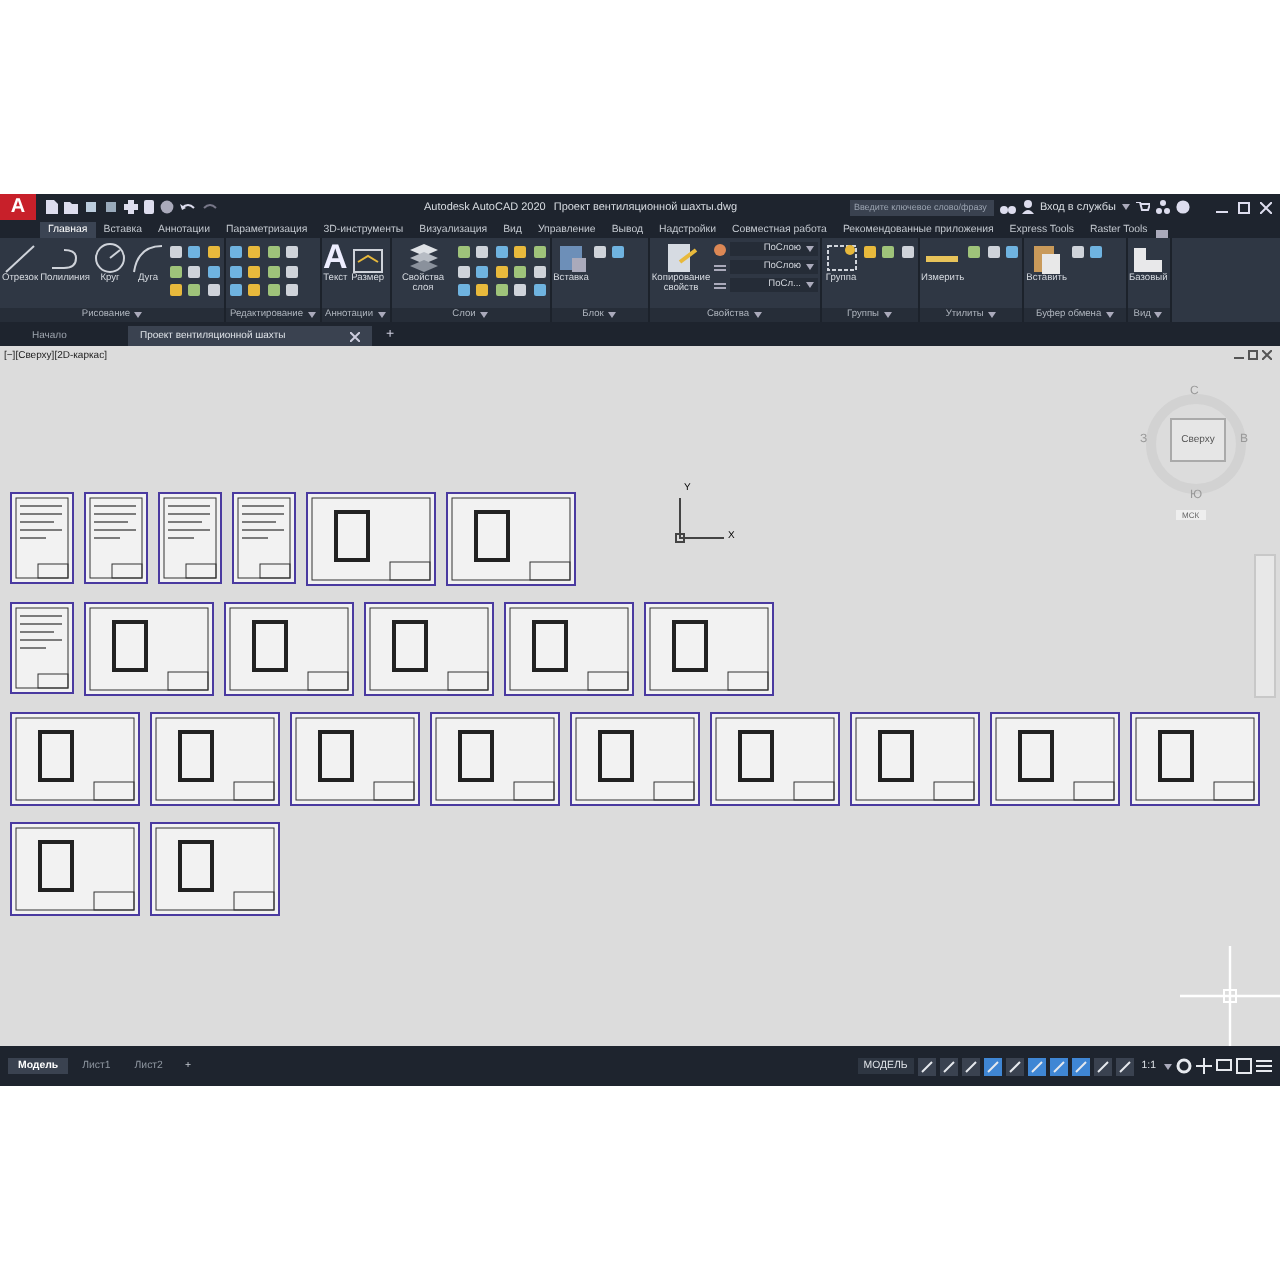 The height and width of the screenshot is (1280, 1280). I want to click on text-tool-icon: A, so click(335, 258).